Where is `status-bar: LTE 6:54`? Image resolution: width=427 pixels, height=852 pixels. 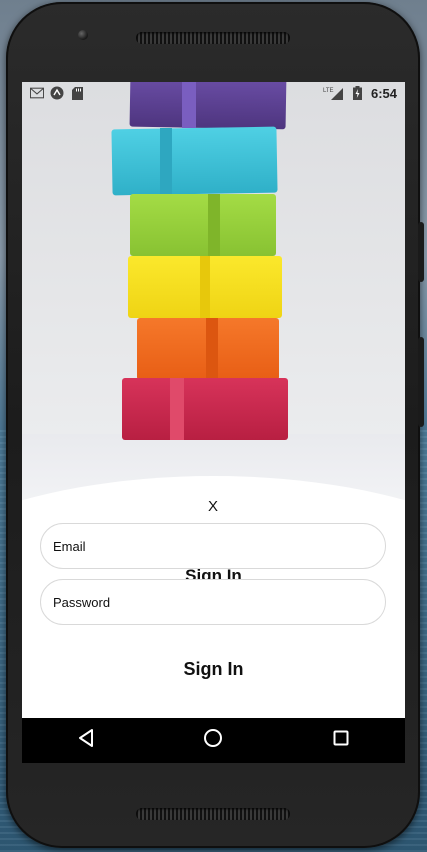
status-bar: LTE 6:54 is located at coordinates (213, 93).